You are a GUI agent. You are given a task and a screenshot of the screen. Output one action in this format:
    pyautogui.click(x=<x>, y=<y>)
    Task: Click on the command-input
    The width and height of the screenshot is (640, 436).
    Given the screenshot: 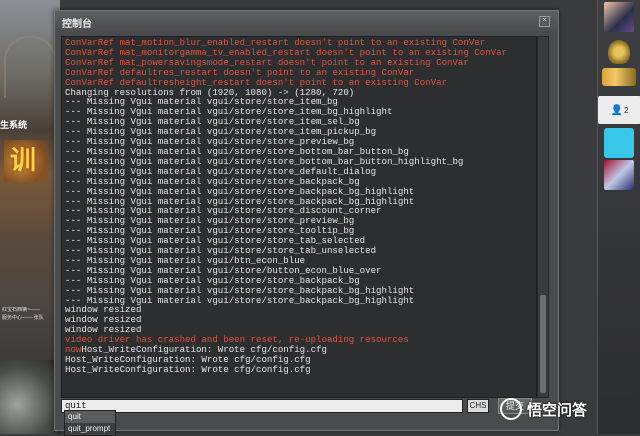 What is the action you would take?
    pyautogui.click(x=262, y=406)
    